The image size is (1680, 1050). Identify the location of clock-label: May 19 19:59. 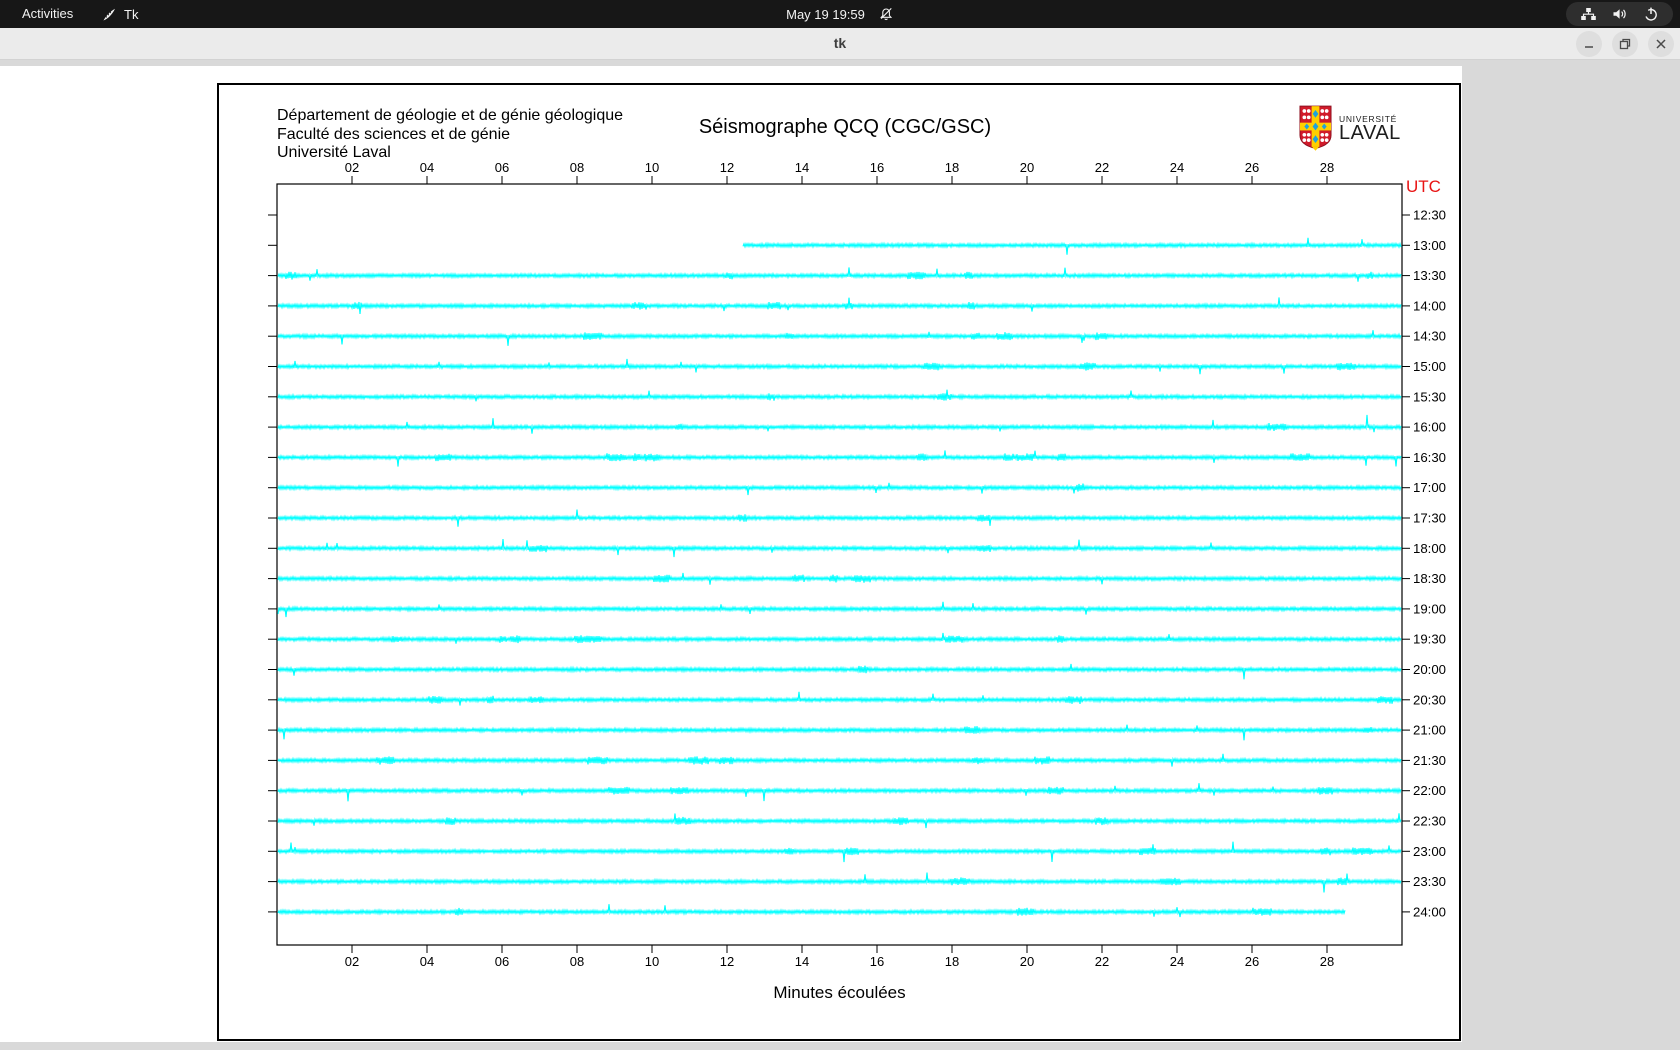
(825, 14).